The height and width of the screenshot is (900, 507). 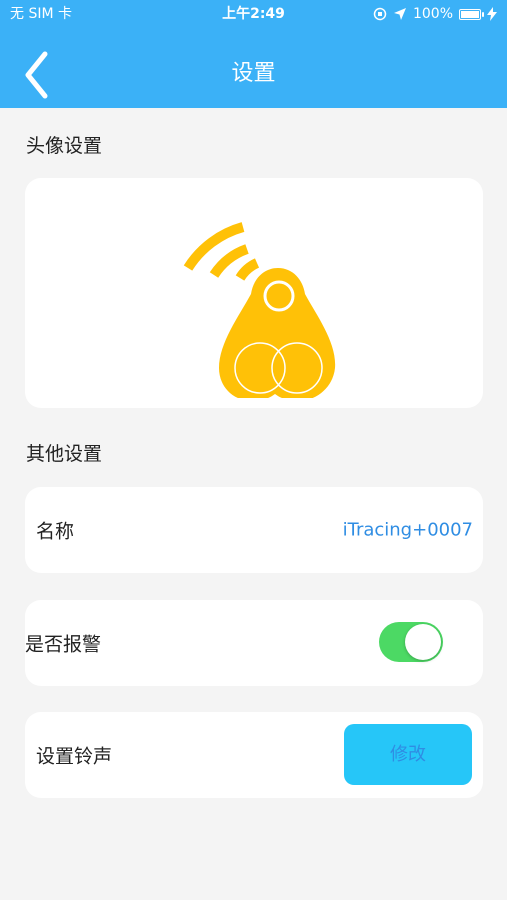 I want to click on other-section-title: 其他设置, so click(x=64, y=454).